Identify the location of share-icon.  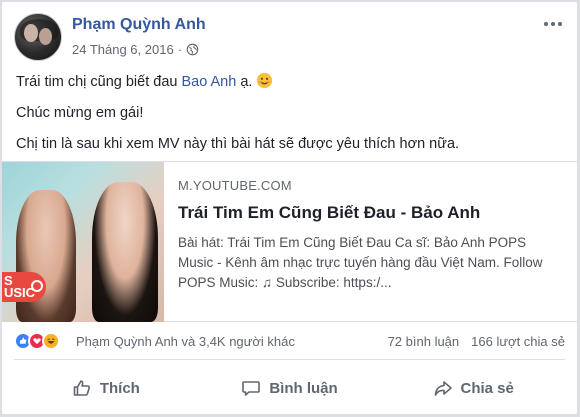
(443, 388).